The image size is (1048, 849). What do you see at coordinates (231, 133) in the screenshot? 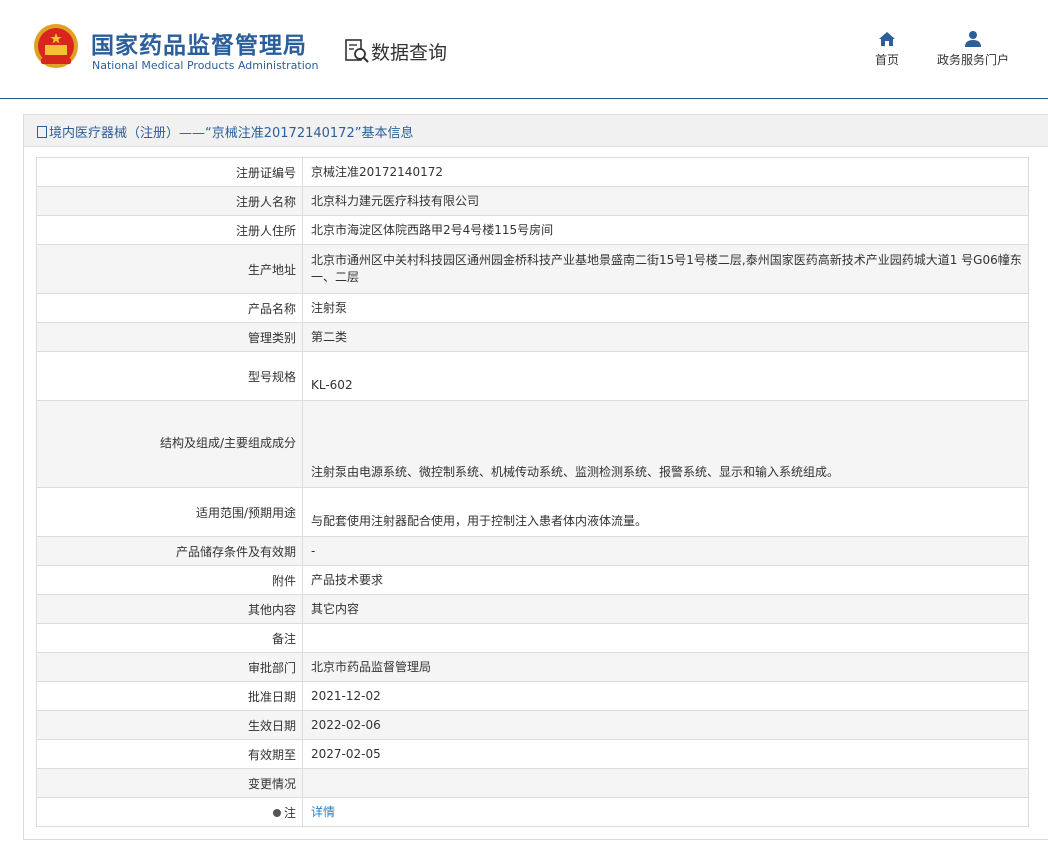
I see `panel-title-text: 境内医疗器械（注册）——“京械注准20172140172”基本信息` at bounding box center [231, 133].